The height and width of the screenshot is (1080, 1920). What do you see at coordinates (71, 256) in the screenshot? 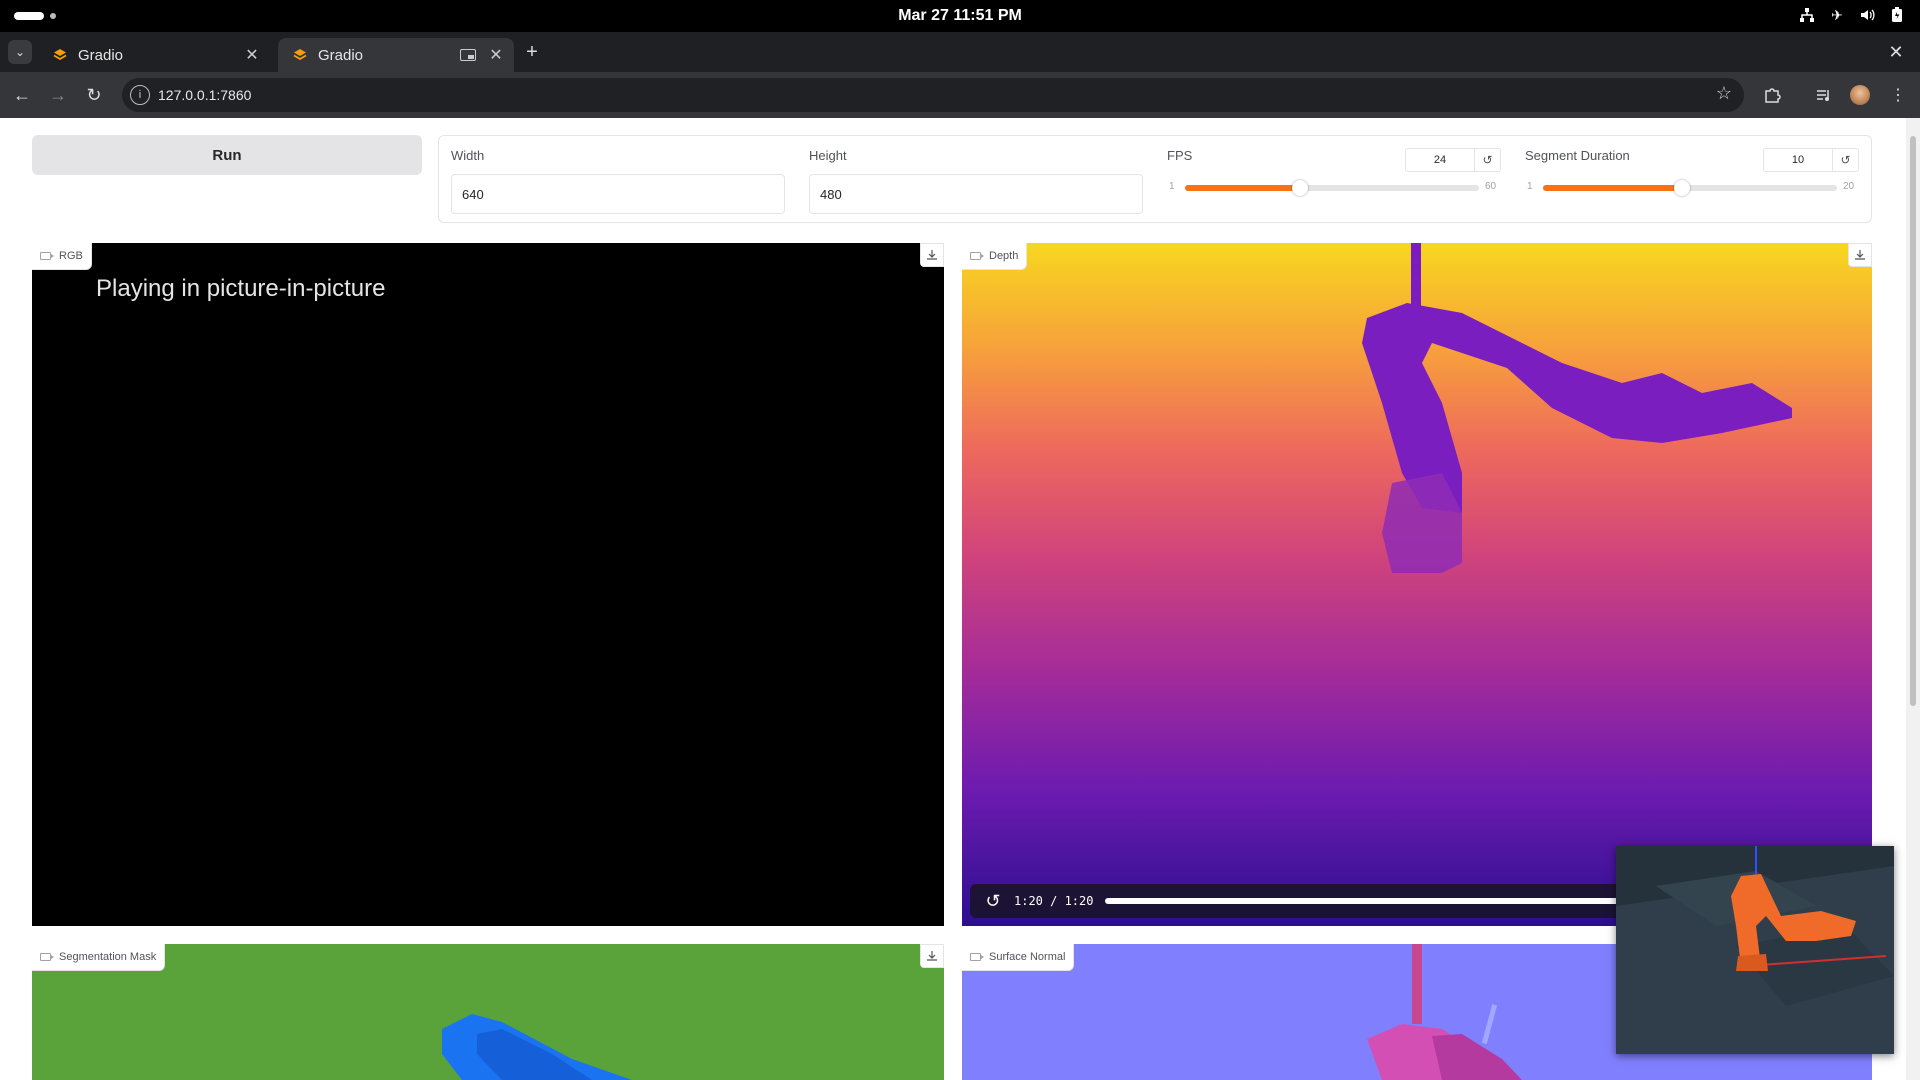
I see `rgb-label-text: RGB` at bounding box center [71, 256].